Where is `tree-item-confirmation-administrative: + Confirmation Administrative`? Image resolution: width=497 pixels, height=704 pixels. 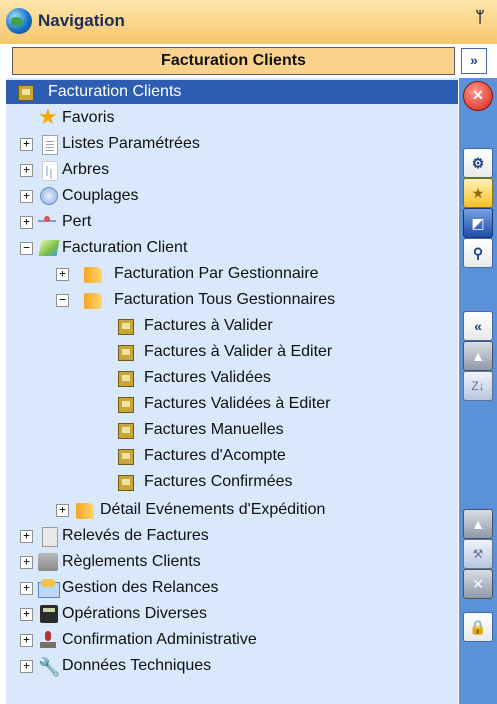 tree-item-confirmation-administrative: + Confirmation Administrative is located at coordinates (232, 640).